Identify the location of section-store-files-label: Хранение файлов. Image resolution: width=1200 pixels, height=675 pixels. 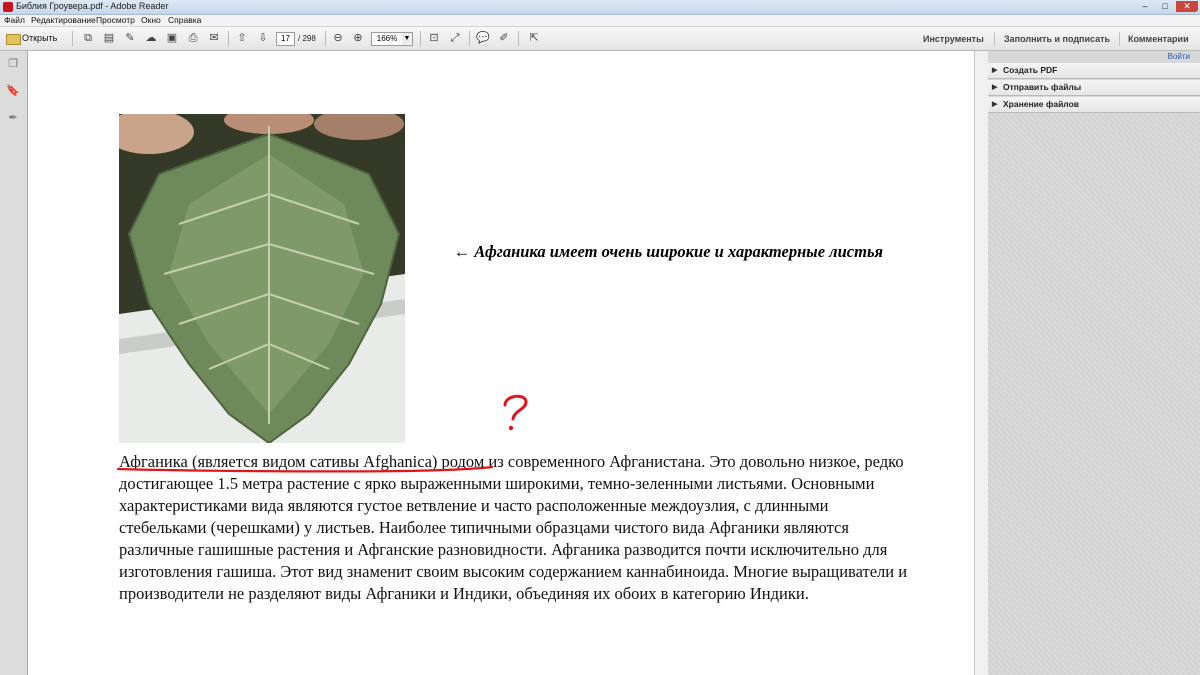
(1041, 104).